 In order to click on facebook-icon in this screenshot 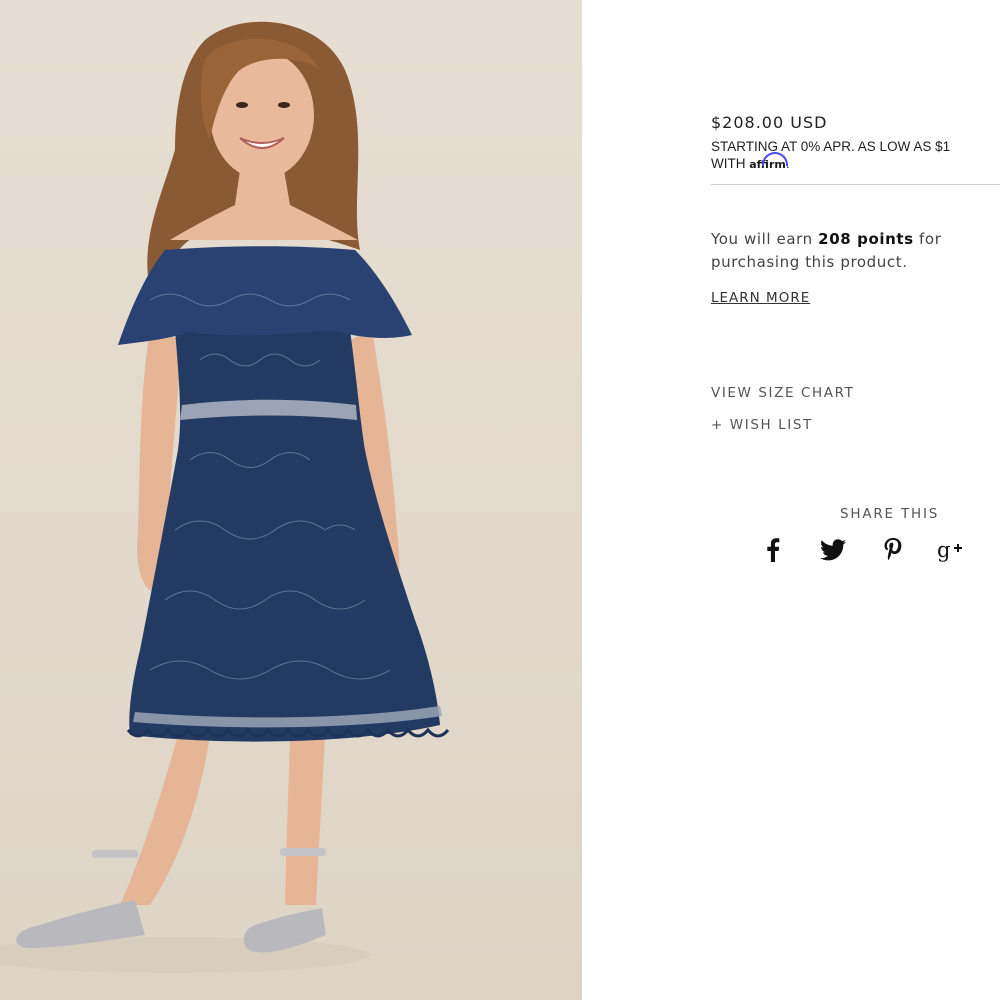, I will do `click(773, 550)`.